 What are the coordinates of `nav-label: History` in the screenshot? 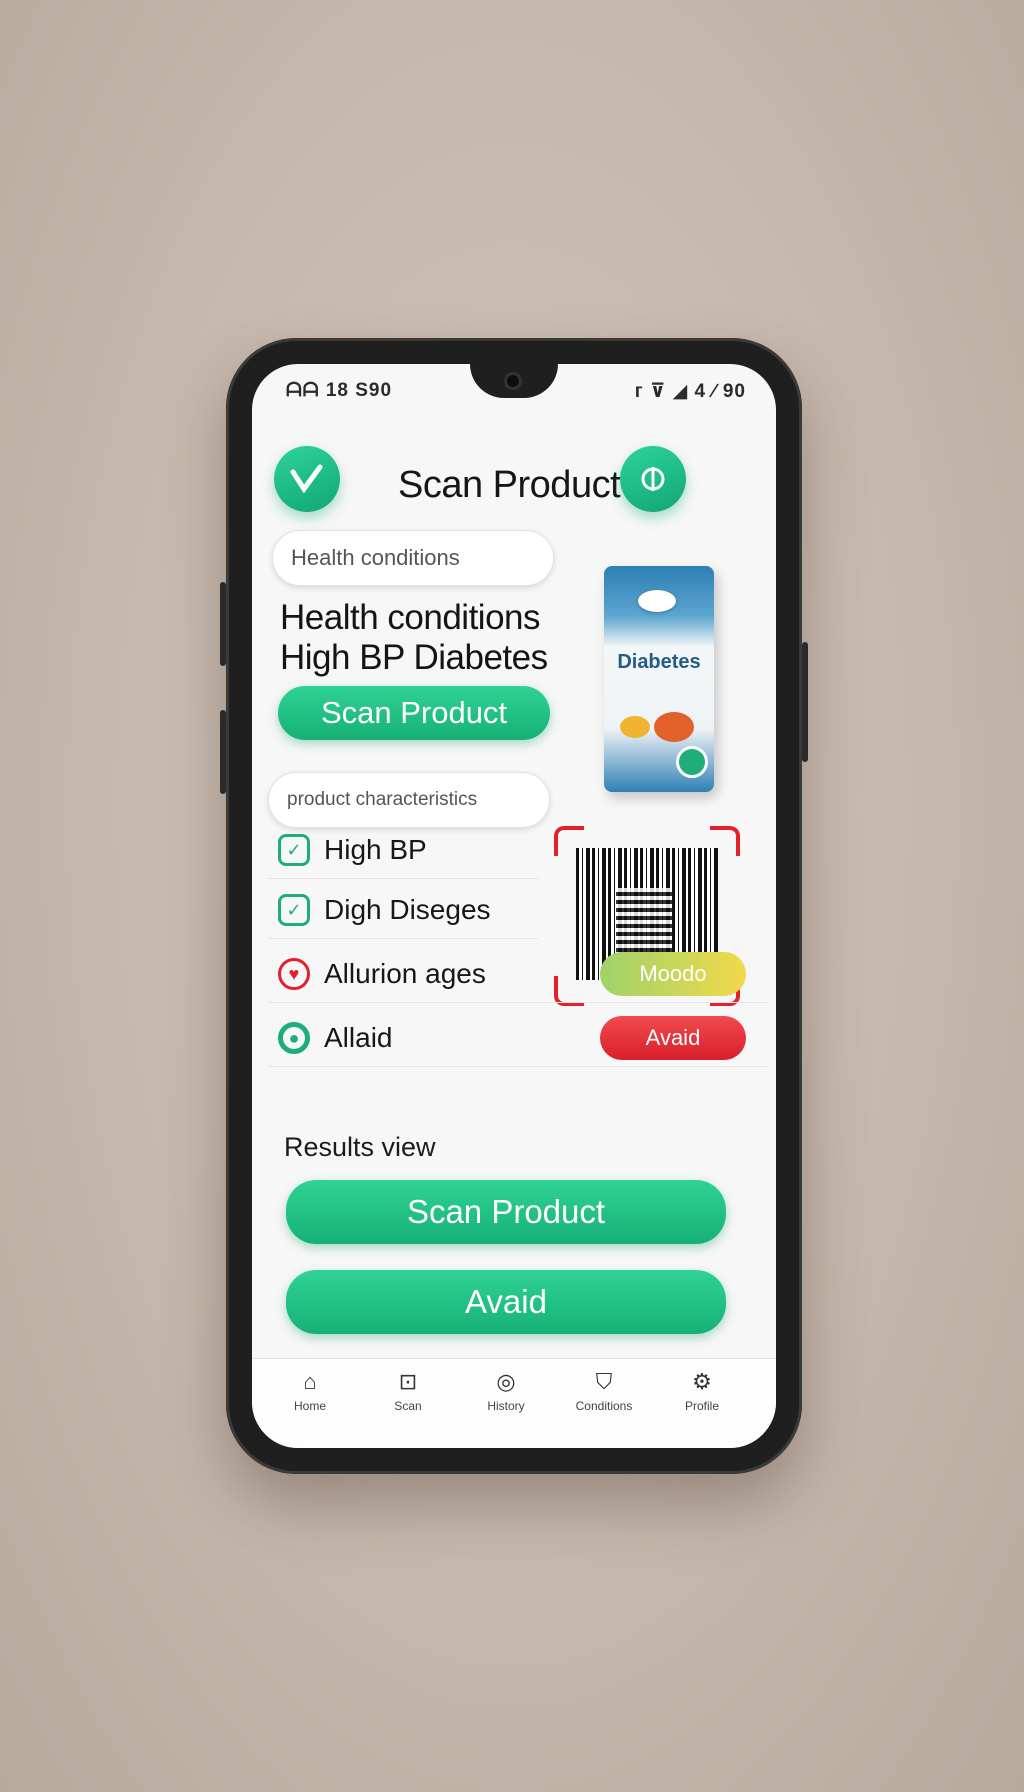 It's located at (506, 1406).